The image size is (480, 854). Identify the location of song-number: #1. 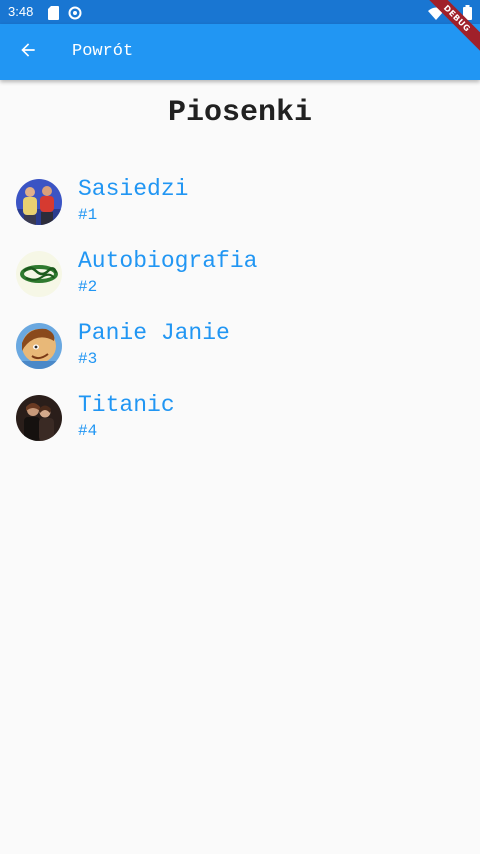
(88, 215).